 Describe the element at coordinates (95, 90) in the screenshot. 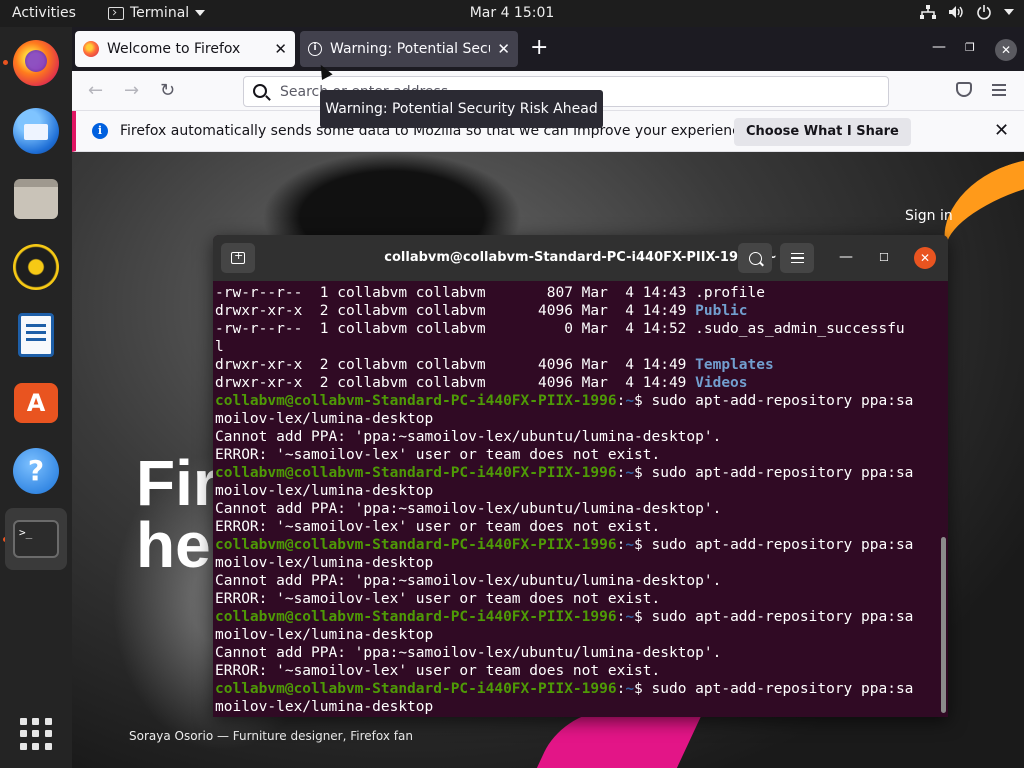

I see `back-button: ←` at that location.